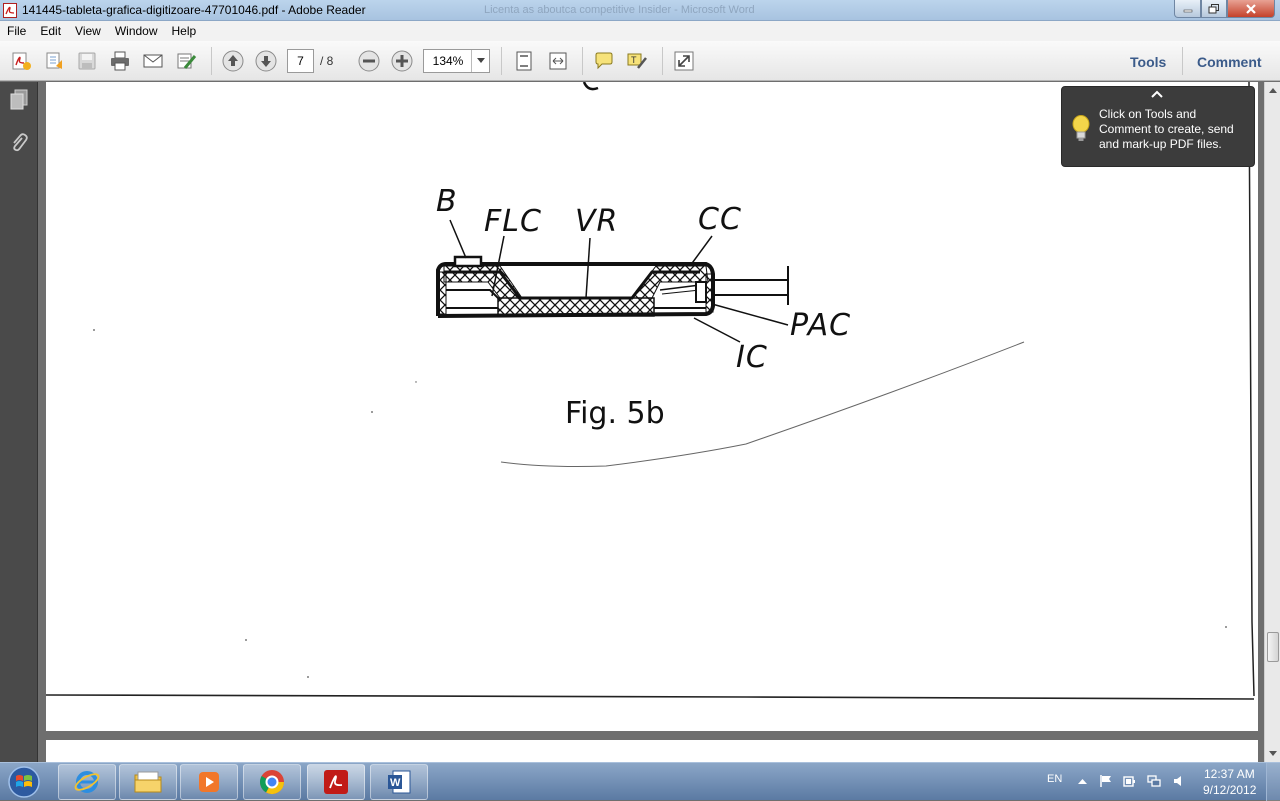 This screenshot has height=801, width=1280. I want to click on close-icon, so click(1251, 8).